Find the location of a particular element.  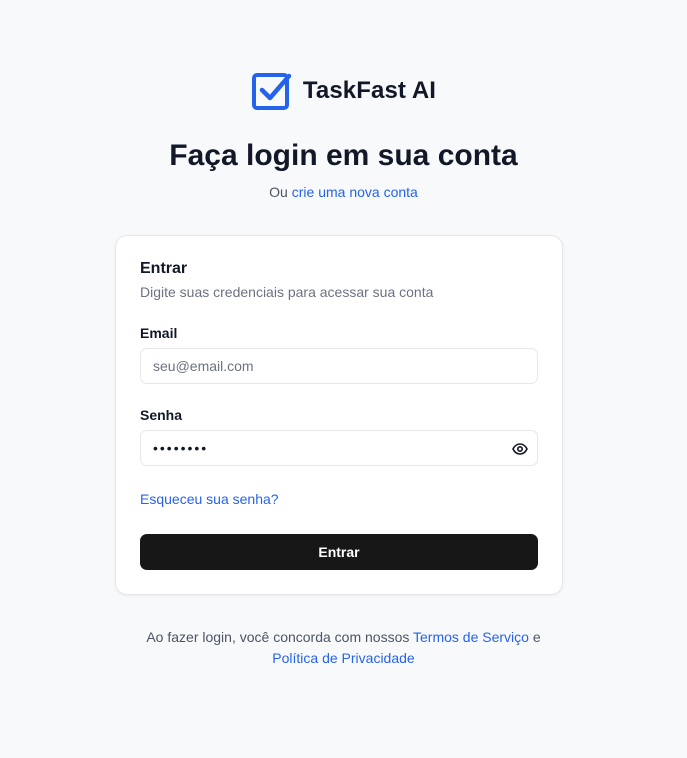

eye-icon is located at coordinates (520, 449).